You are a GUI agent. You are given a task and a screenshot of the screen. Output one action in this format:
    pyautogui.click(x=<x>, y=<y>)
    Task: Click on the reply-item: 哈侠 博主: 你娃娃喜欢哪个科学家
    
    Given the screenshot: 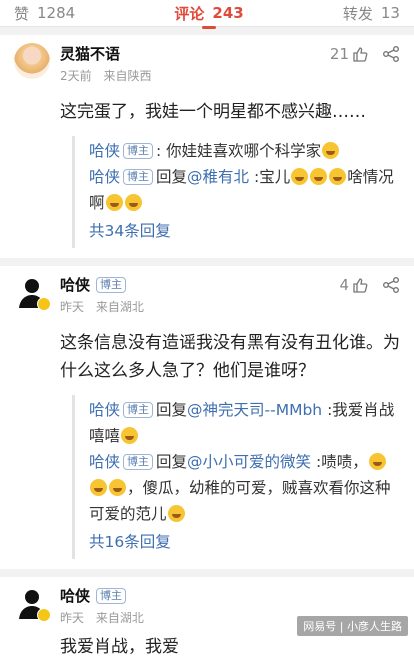 What is the action you would take?
    pyautogui.click(x=244, y=151)
    